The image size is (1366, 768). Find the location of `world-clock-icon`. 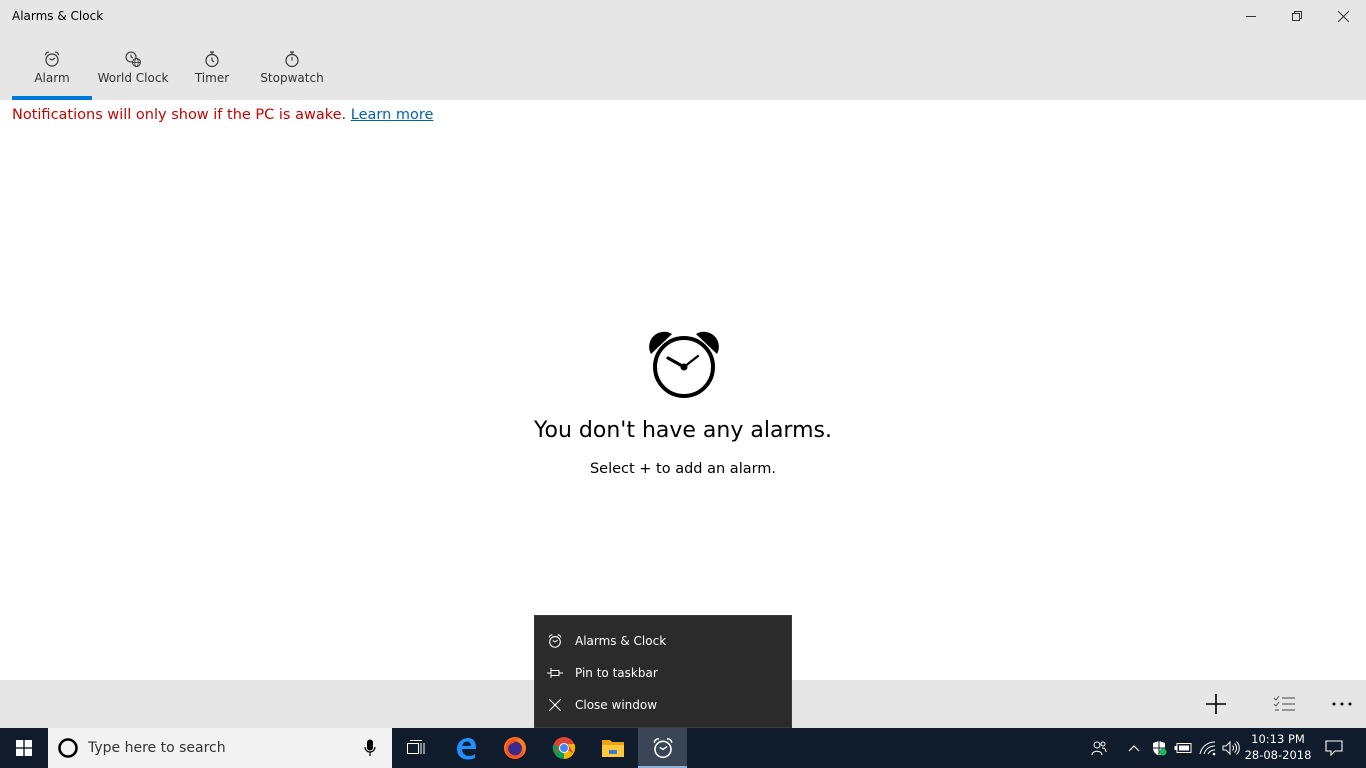

world-clock-icon is located at coordinates (133, 59).